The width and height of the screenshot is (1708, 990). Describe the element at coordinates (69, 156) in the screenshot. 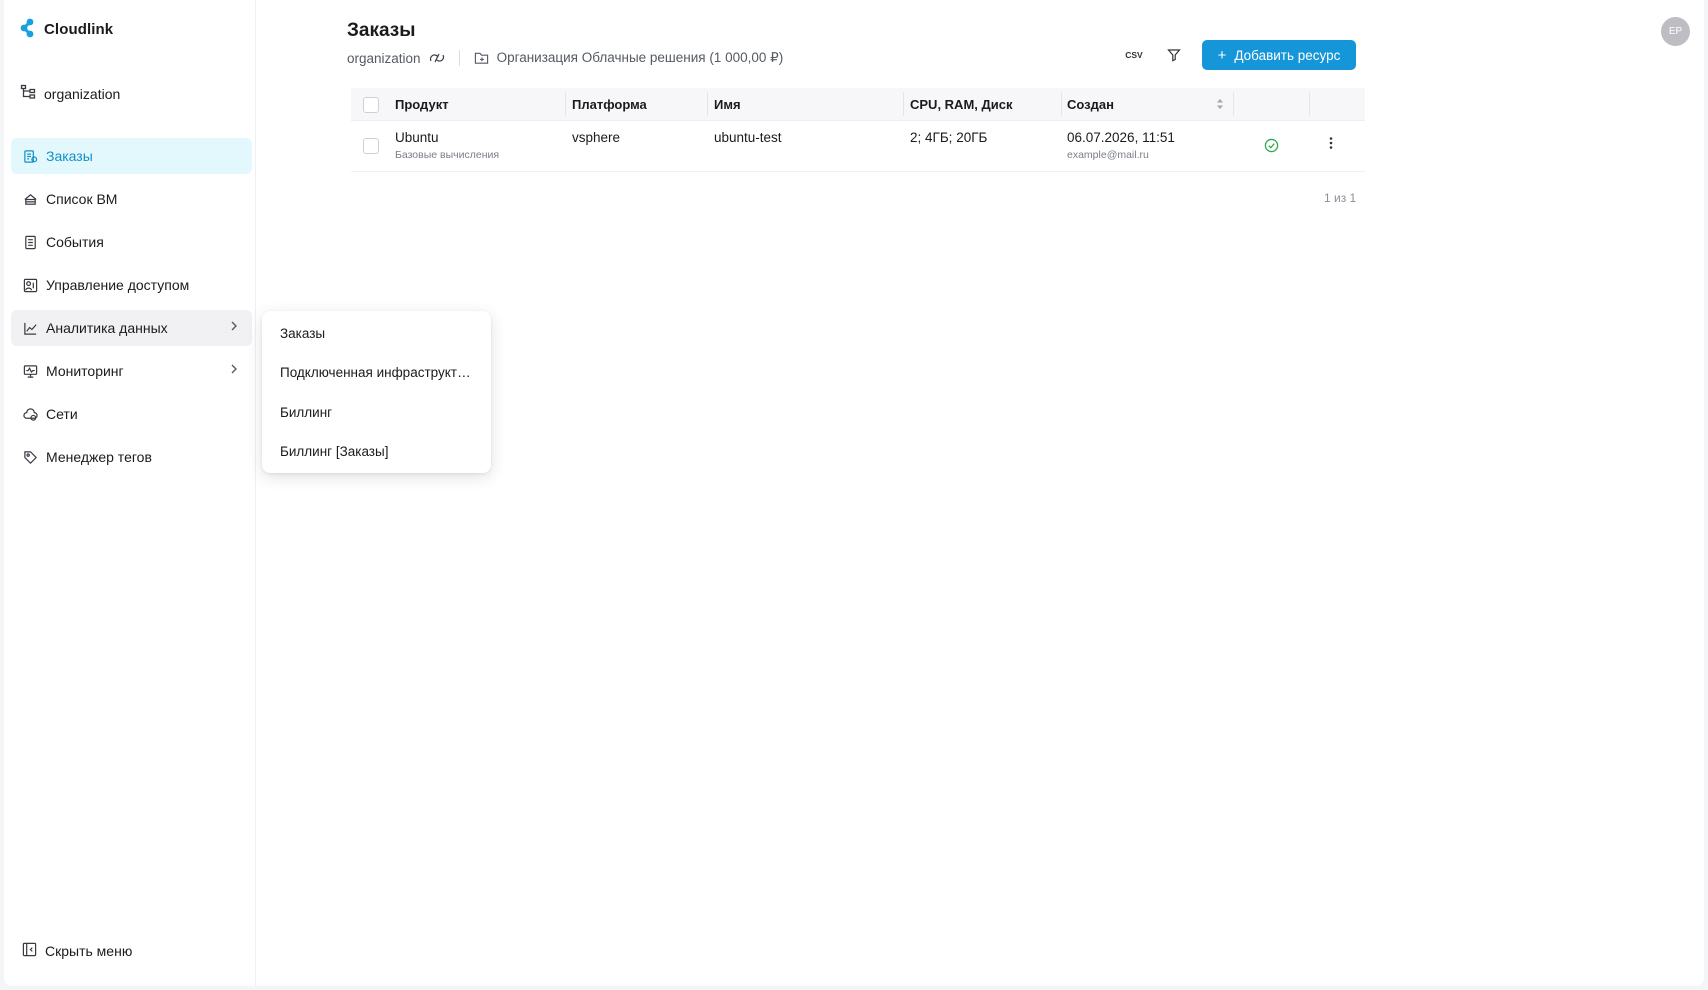

I see `sidebar-item-label: Заказы` at that location.